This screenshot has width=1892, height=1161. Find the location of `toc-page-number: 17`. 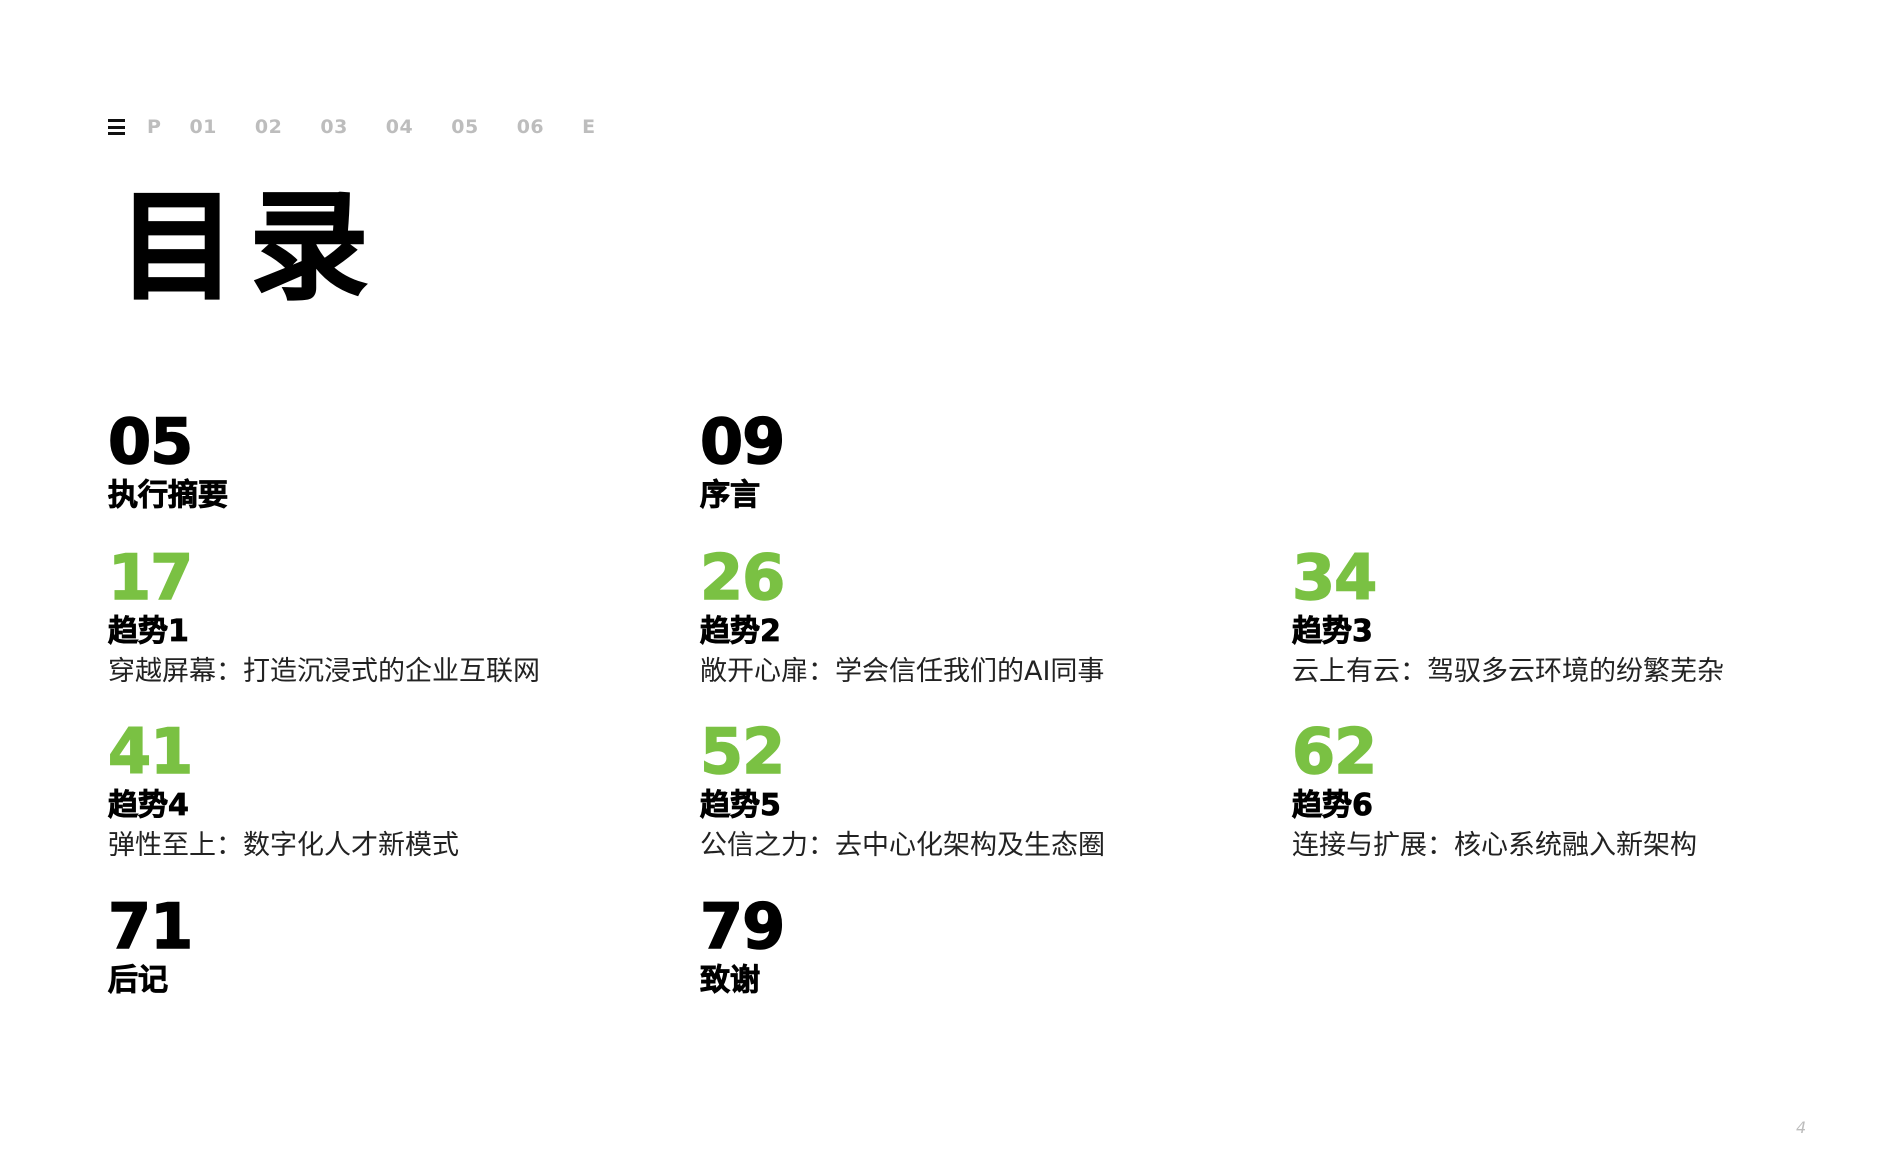

toc-page-number: 17 is located at coordinates (150, 577).